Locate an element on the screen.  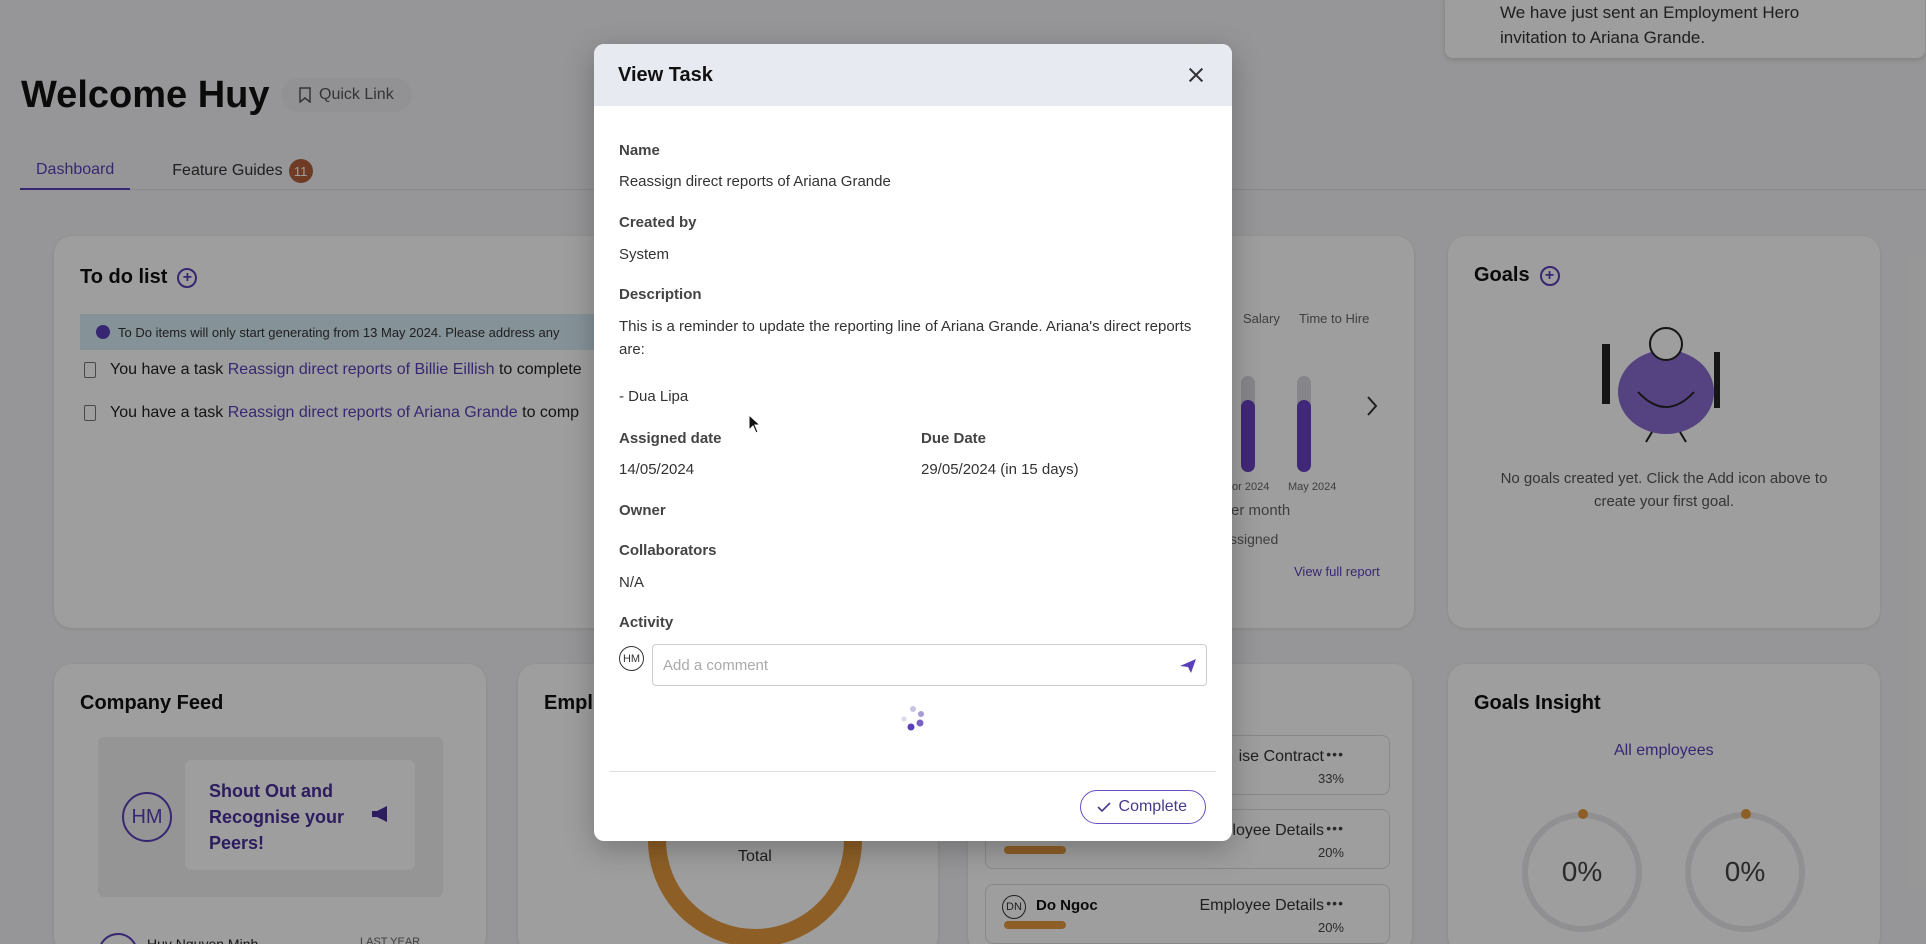
comment-input is located at coordinates (929, 665).